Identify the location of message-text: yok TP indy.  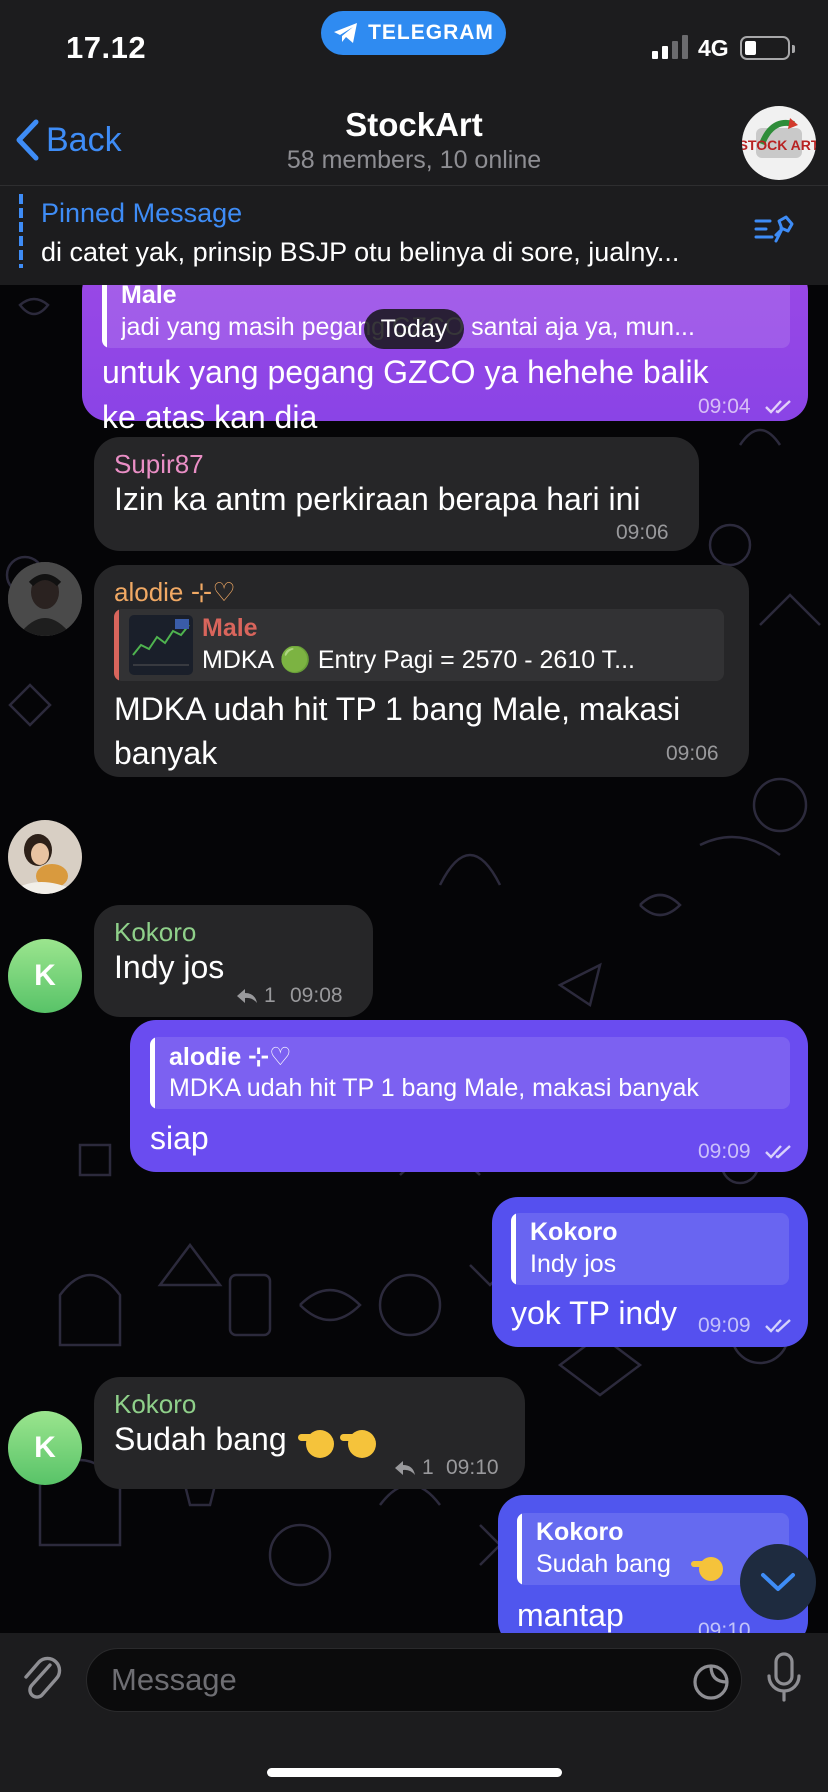
(594, 1313).